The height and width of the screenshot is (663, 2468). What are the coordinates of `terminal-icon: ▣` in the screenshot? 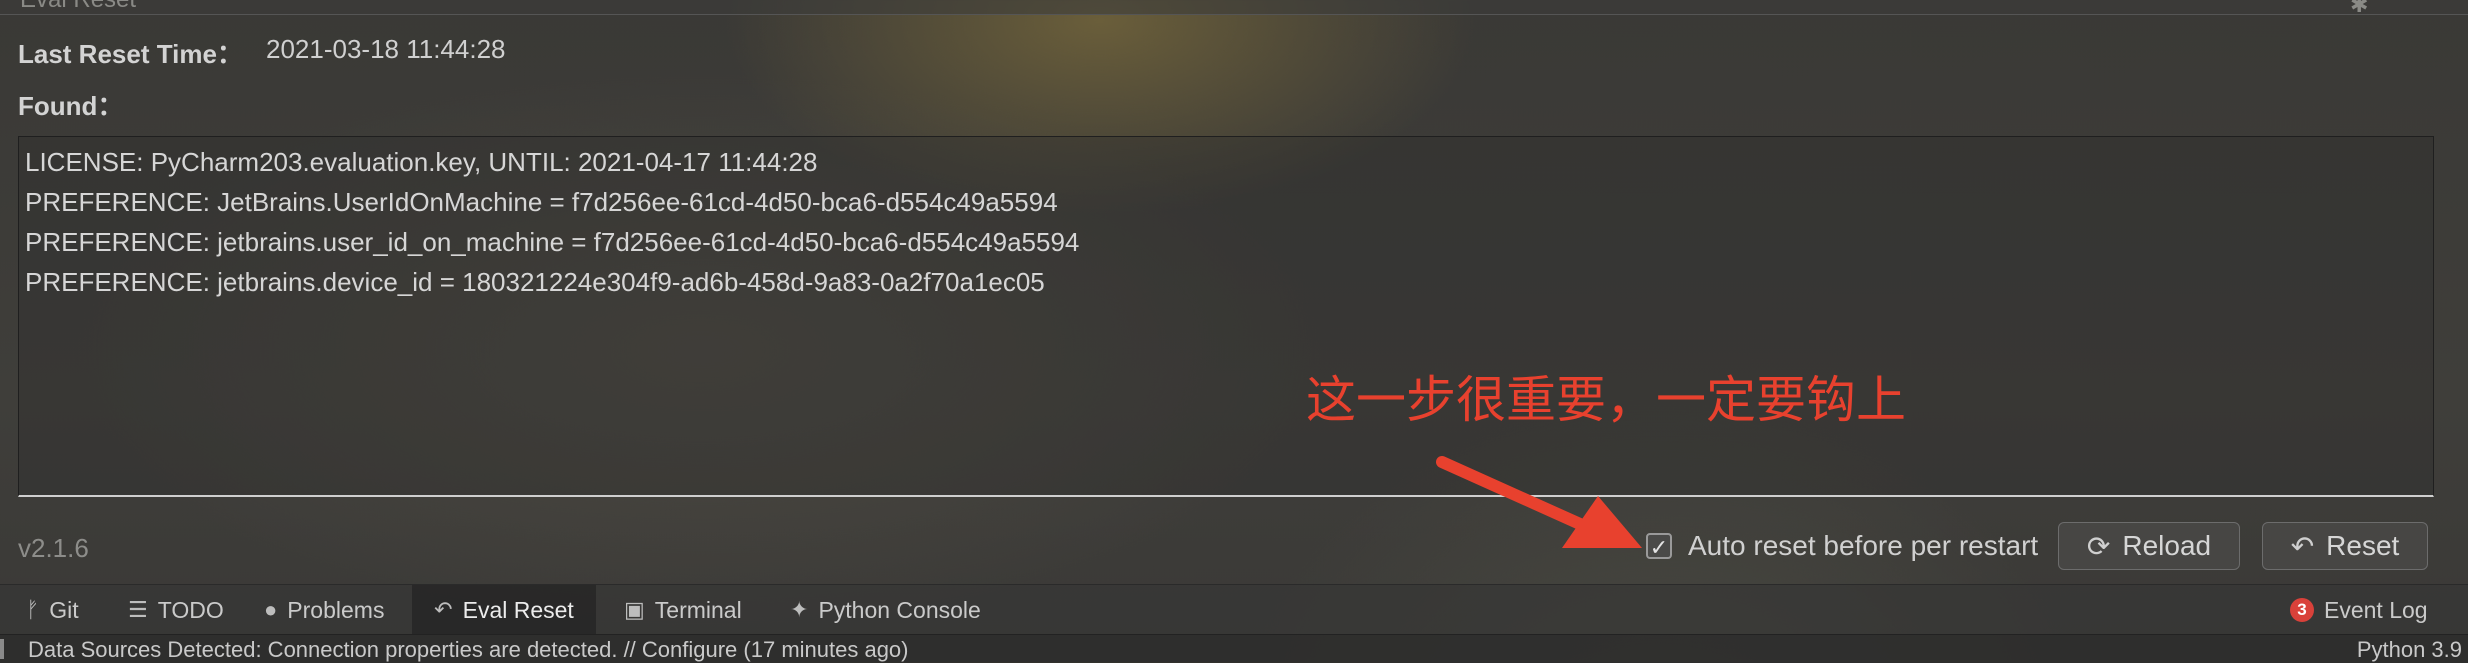 It's located at (634, 609).